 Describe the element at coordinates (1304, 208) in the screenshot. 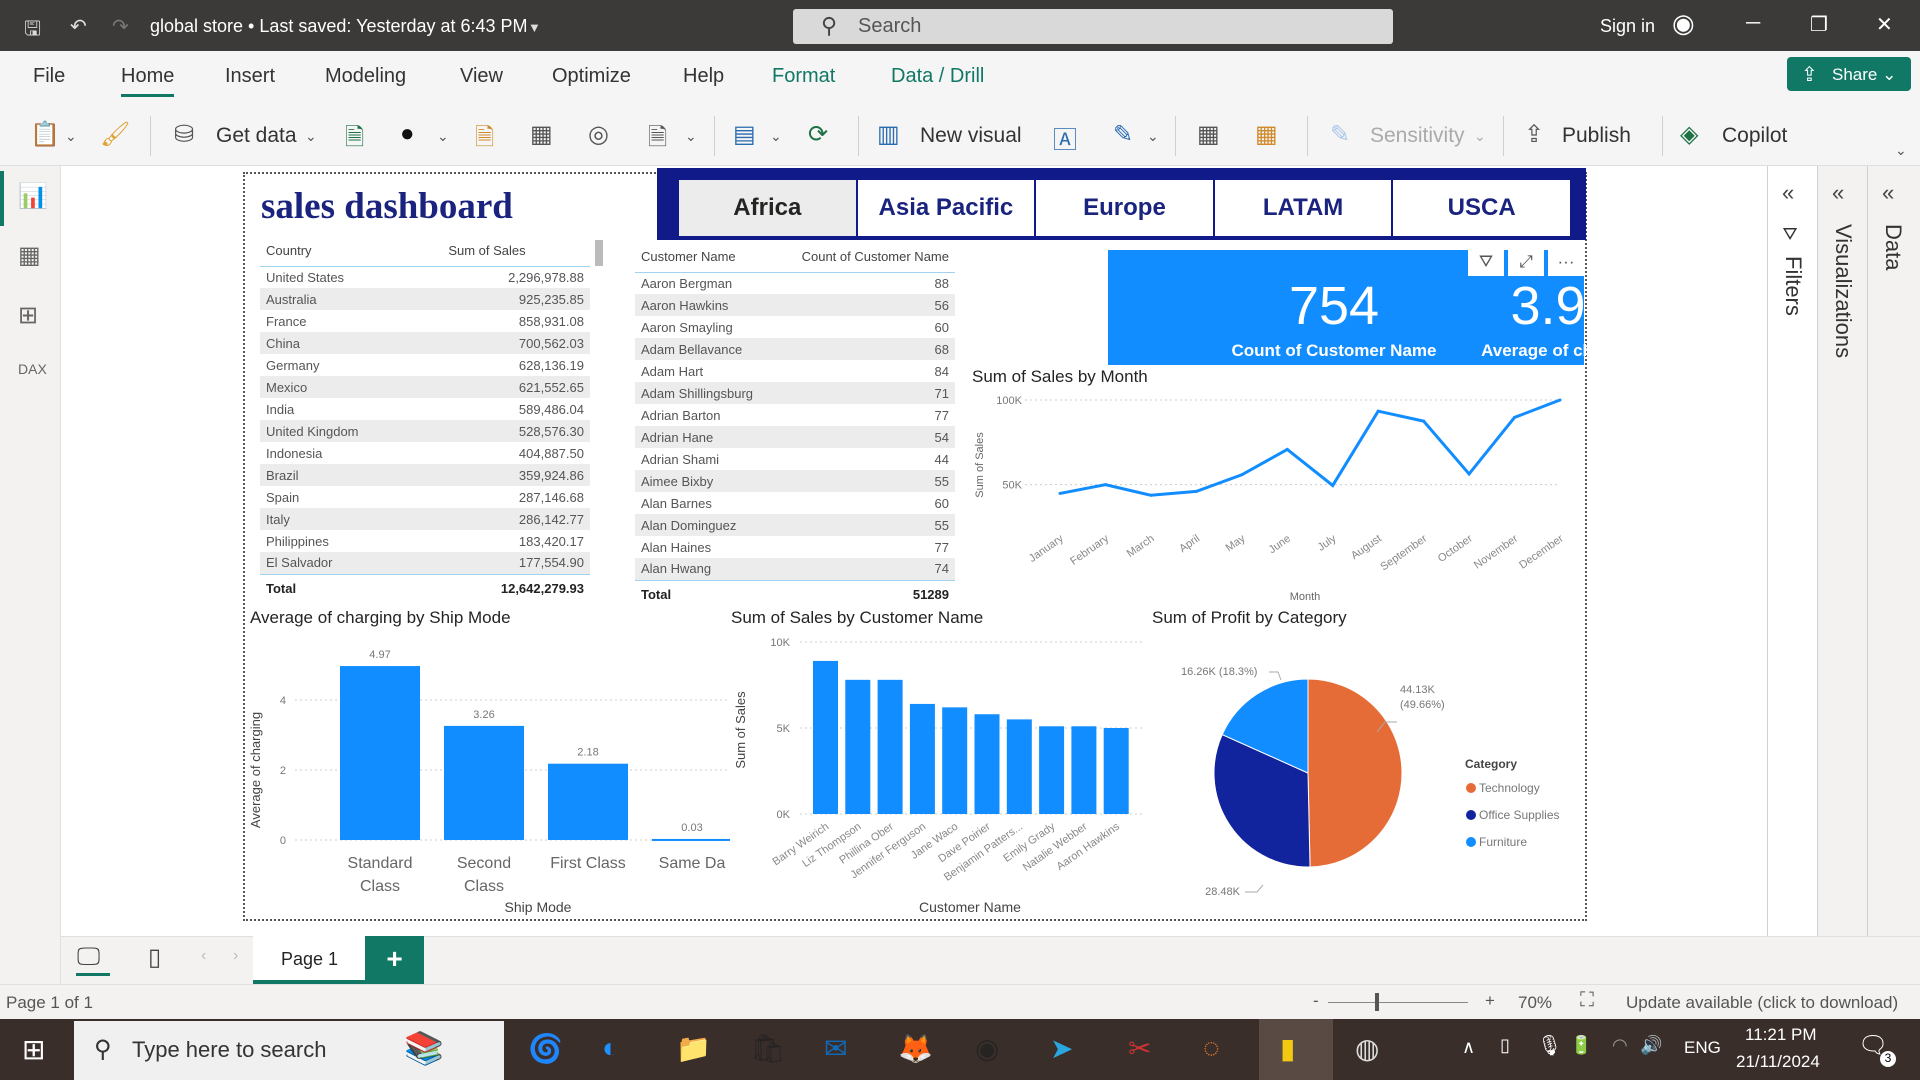

I see `slicer-option-latam: LATAM` at that location.